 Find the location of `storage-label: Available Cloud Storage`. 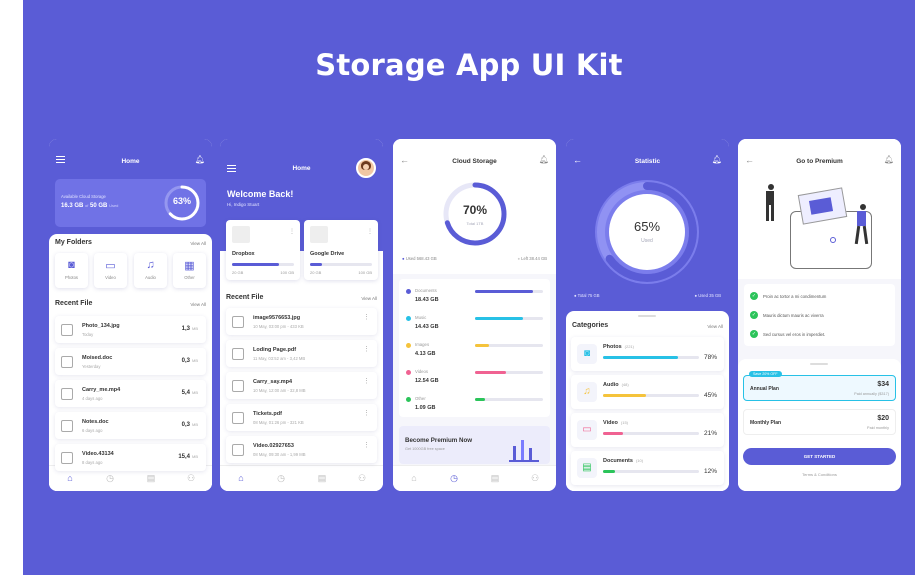

storage-label: Available Cloud Storage is located at coordinates (83, 196).